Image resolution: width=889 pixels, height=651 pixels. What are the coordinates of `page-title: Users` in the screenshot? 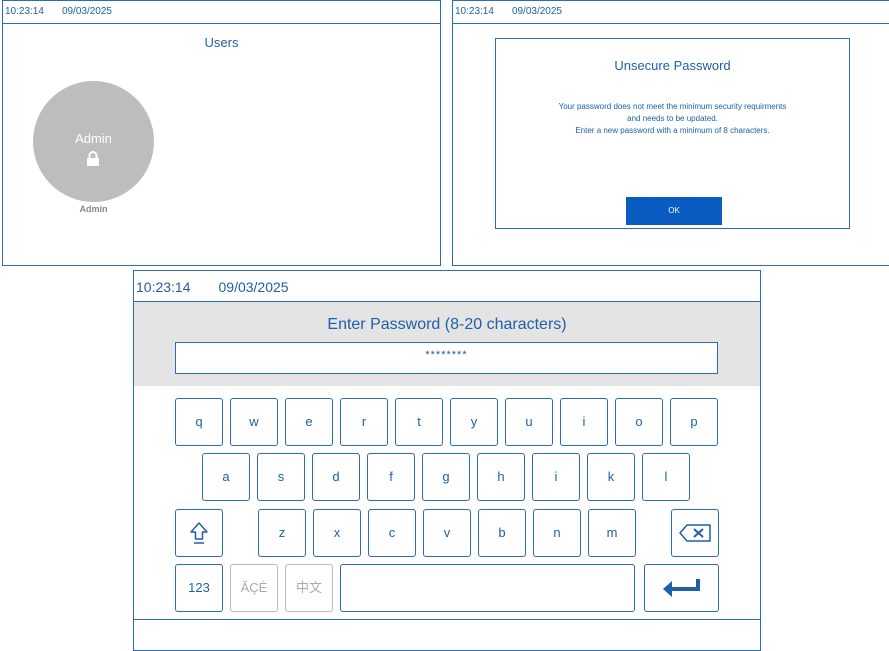 It's located at (221, 42).